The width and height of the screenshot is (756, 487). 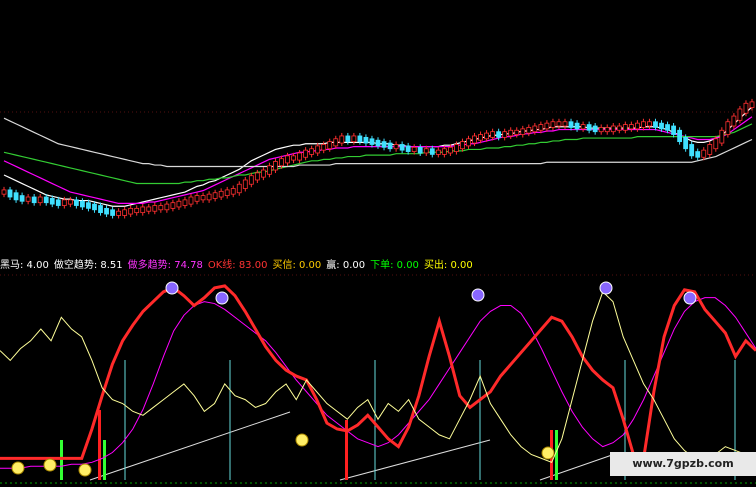 What do you see at coordinates (548, 453) in the screenshot?
I see `smiley-face-icon` at bounding box center [548, 453].